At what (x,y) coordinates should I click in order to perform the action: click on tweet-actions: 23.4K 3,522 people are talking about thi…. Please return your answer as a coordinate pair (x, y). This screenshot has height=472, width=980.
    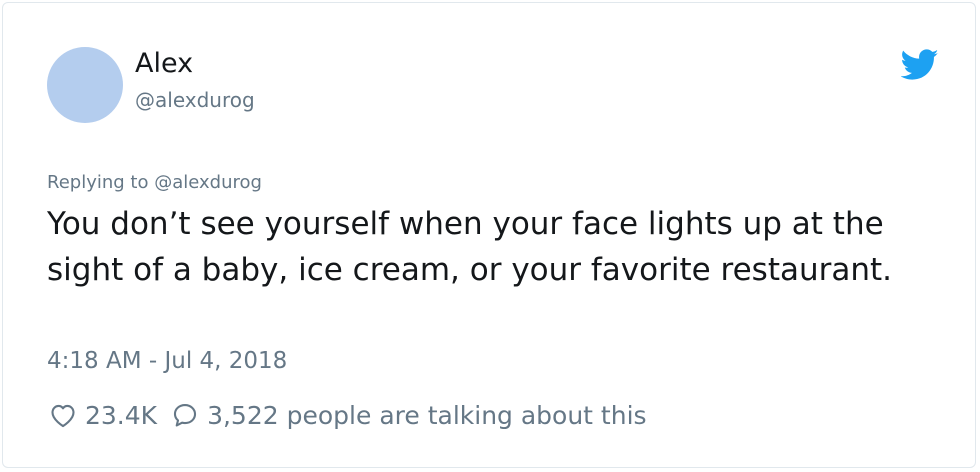
    Looking at the image, I should click on (347, 415).